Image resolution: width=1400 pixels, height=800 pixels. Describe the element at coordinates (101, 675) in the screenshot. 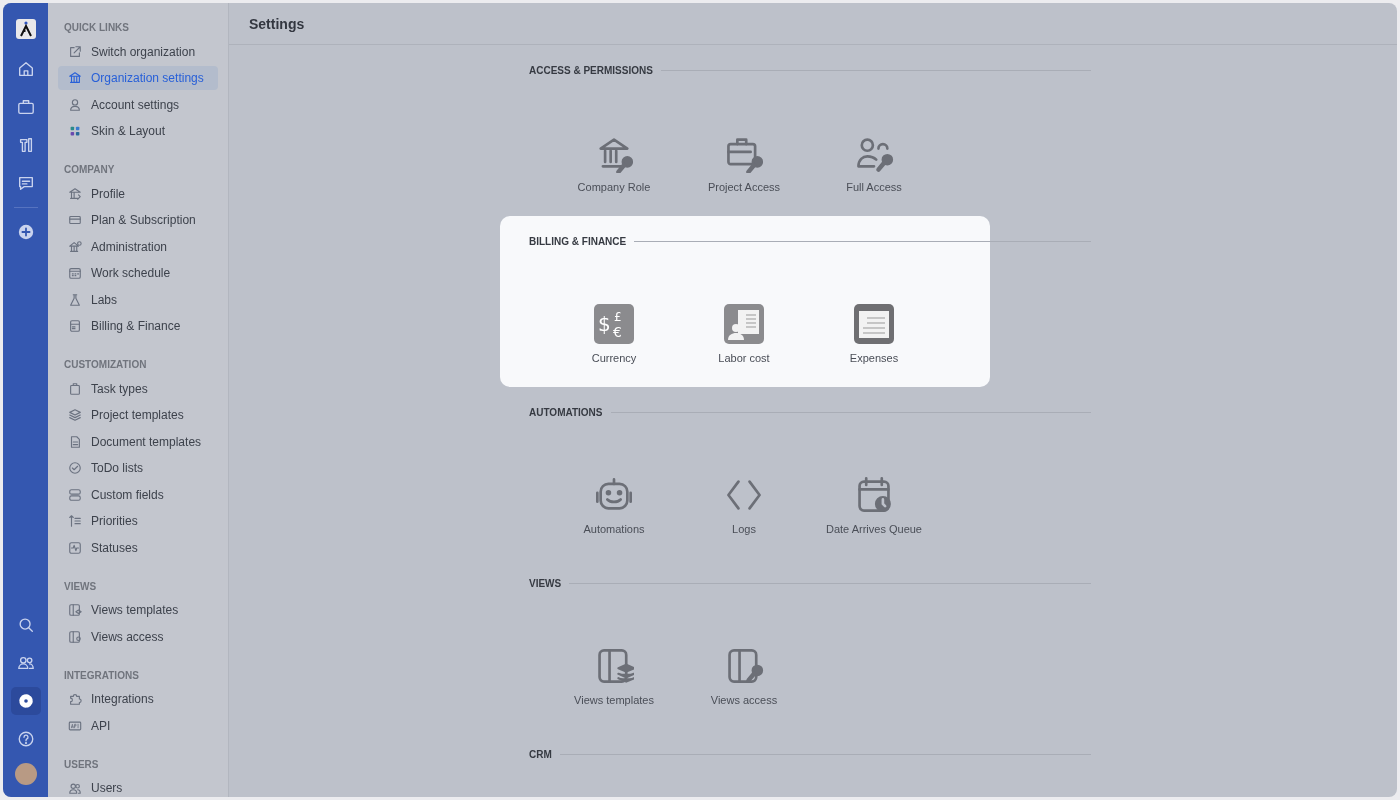

I see `sidebar-section-heading: INTEGRATIONS` at that location.